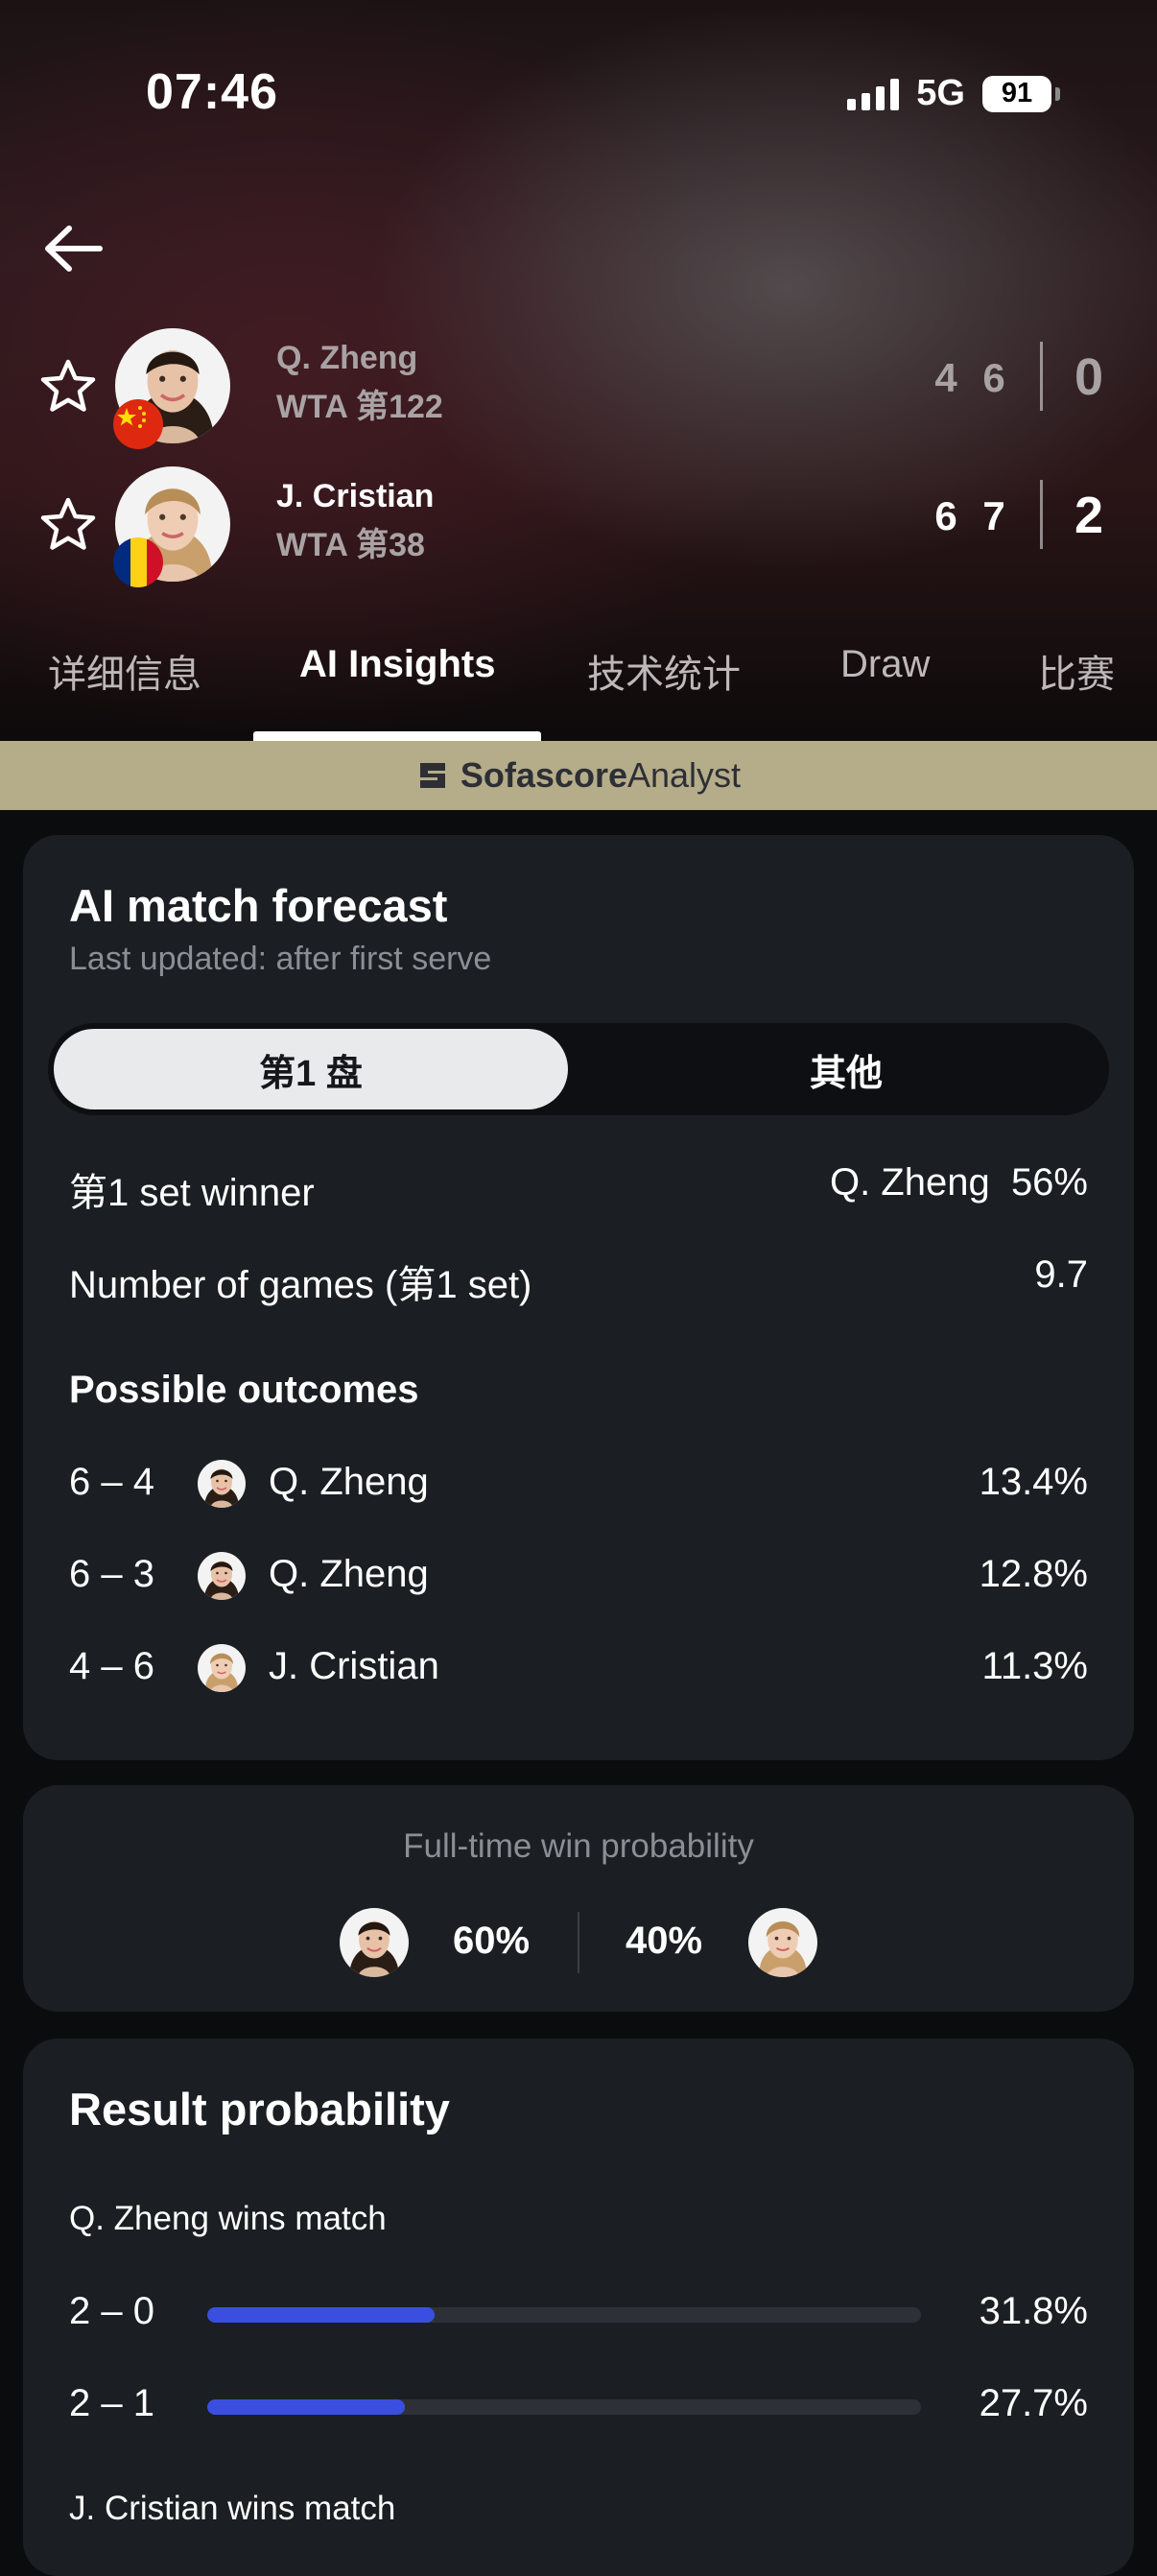 Image resolution: width=1157 pixels, height=2576 pixels. What do you see at coordinates (397, 736) in the screenshot?
I see `active-tab-indicator` at bounding box center [397, 736].